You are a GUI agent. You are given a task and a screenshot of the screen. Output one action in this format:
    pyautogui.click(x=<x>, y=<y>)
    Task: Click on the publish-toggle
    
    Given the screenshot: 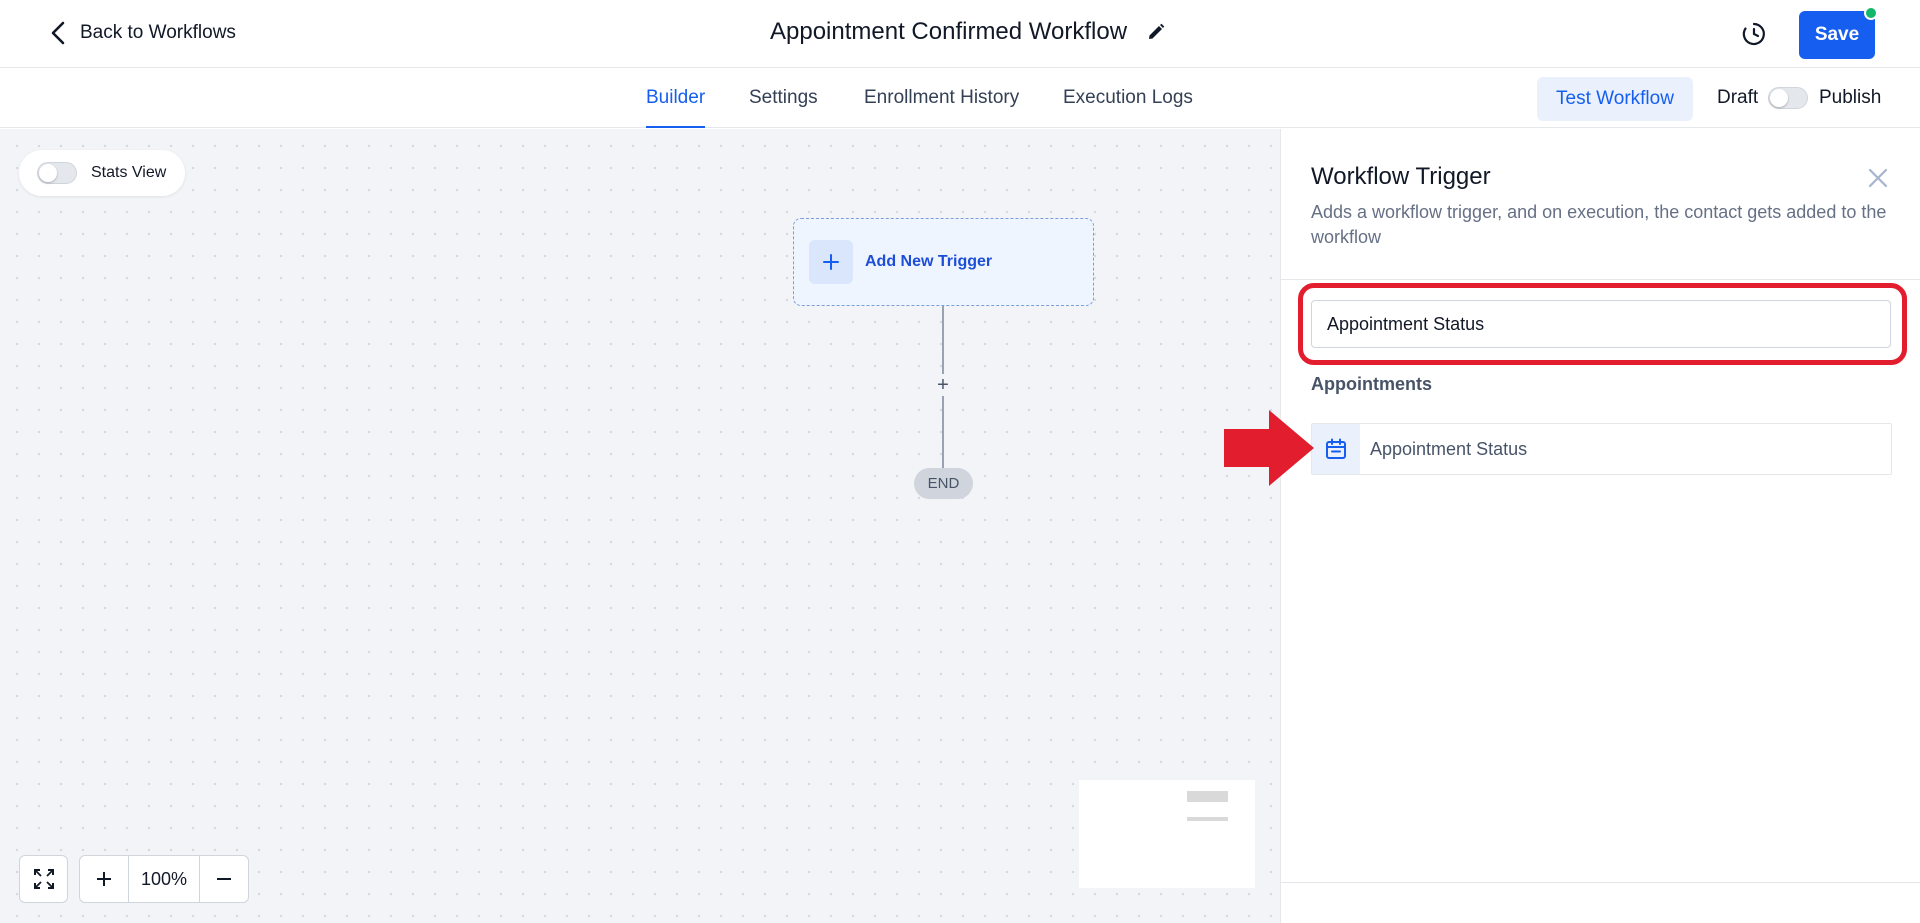 What is the action you would take?
    pyautogui.click(x=1788, y=98)
    